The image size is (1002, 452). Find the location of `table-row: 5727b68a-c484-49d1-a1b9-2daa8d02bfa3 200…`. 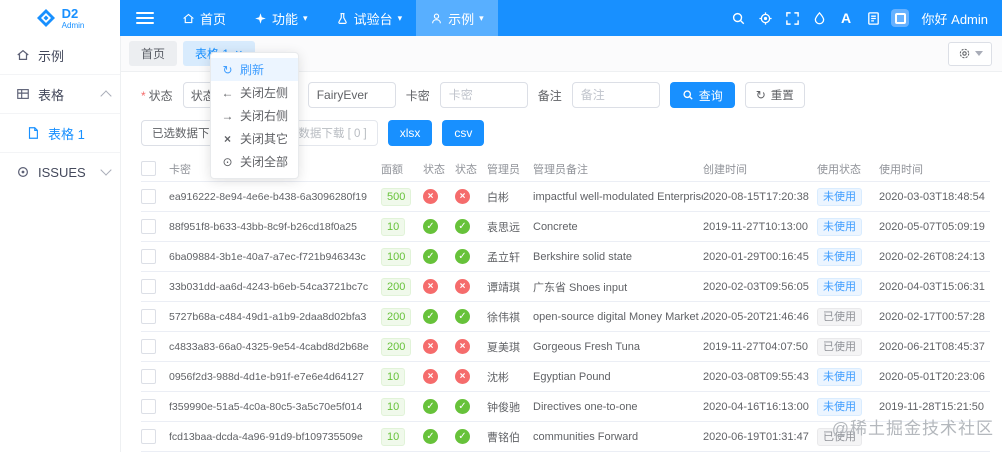

table-row: 5727b68a-c484-49d1-a1b9-2daa8d02bfa3 200… is located at coordinates (565, 317).